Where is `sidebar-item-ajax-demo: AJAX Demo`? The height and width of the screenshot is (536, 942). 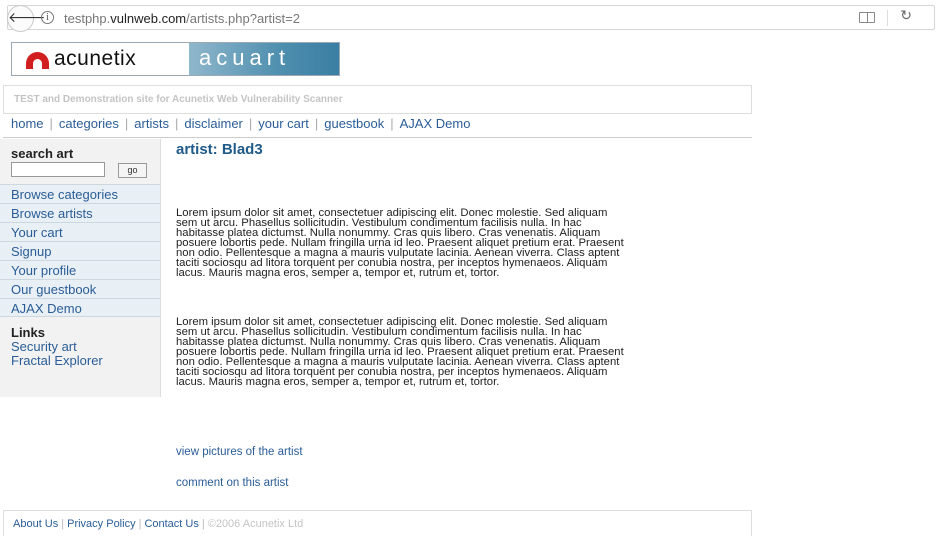 sidebar-item-ajax-demo: AJAX Demo is located at coordinates (80, 307).